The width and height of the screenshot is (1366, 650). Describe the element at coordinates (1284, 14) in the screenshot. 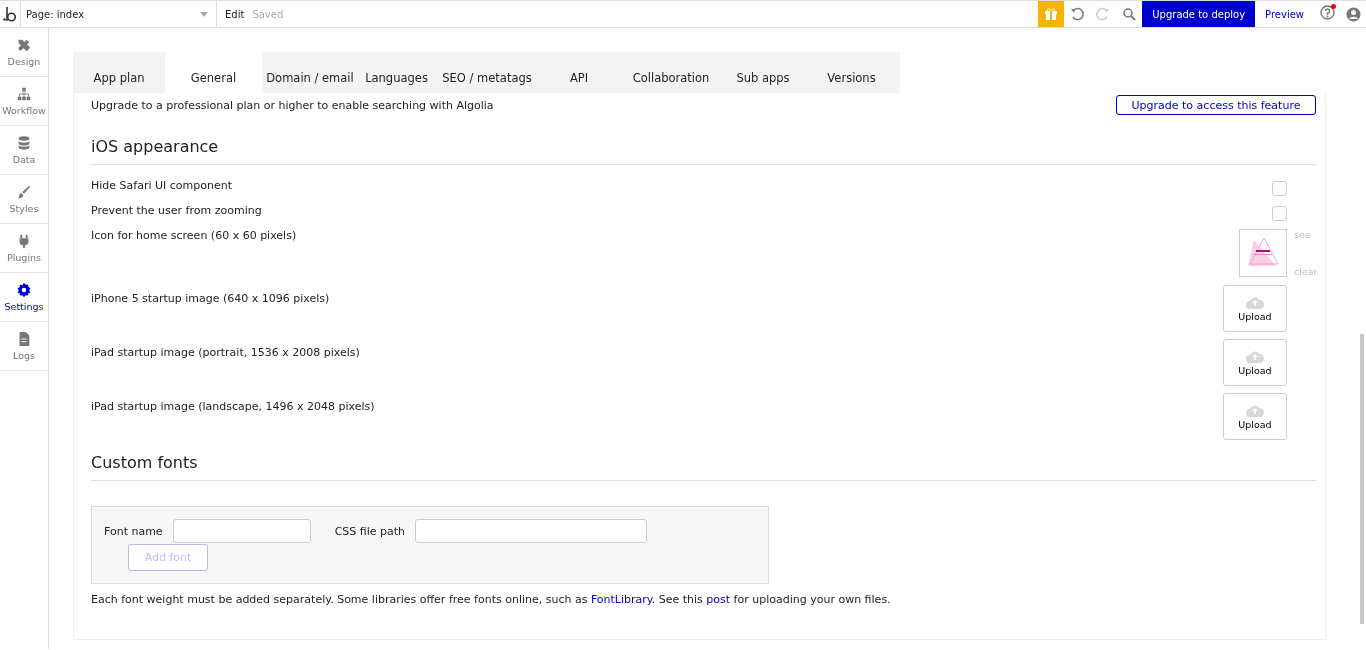

I see `preview-link: Preview` at that location.